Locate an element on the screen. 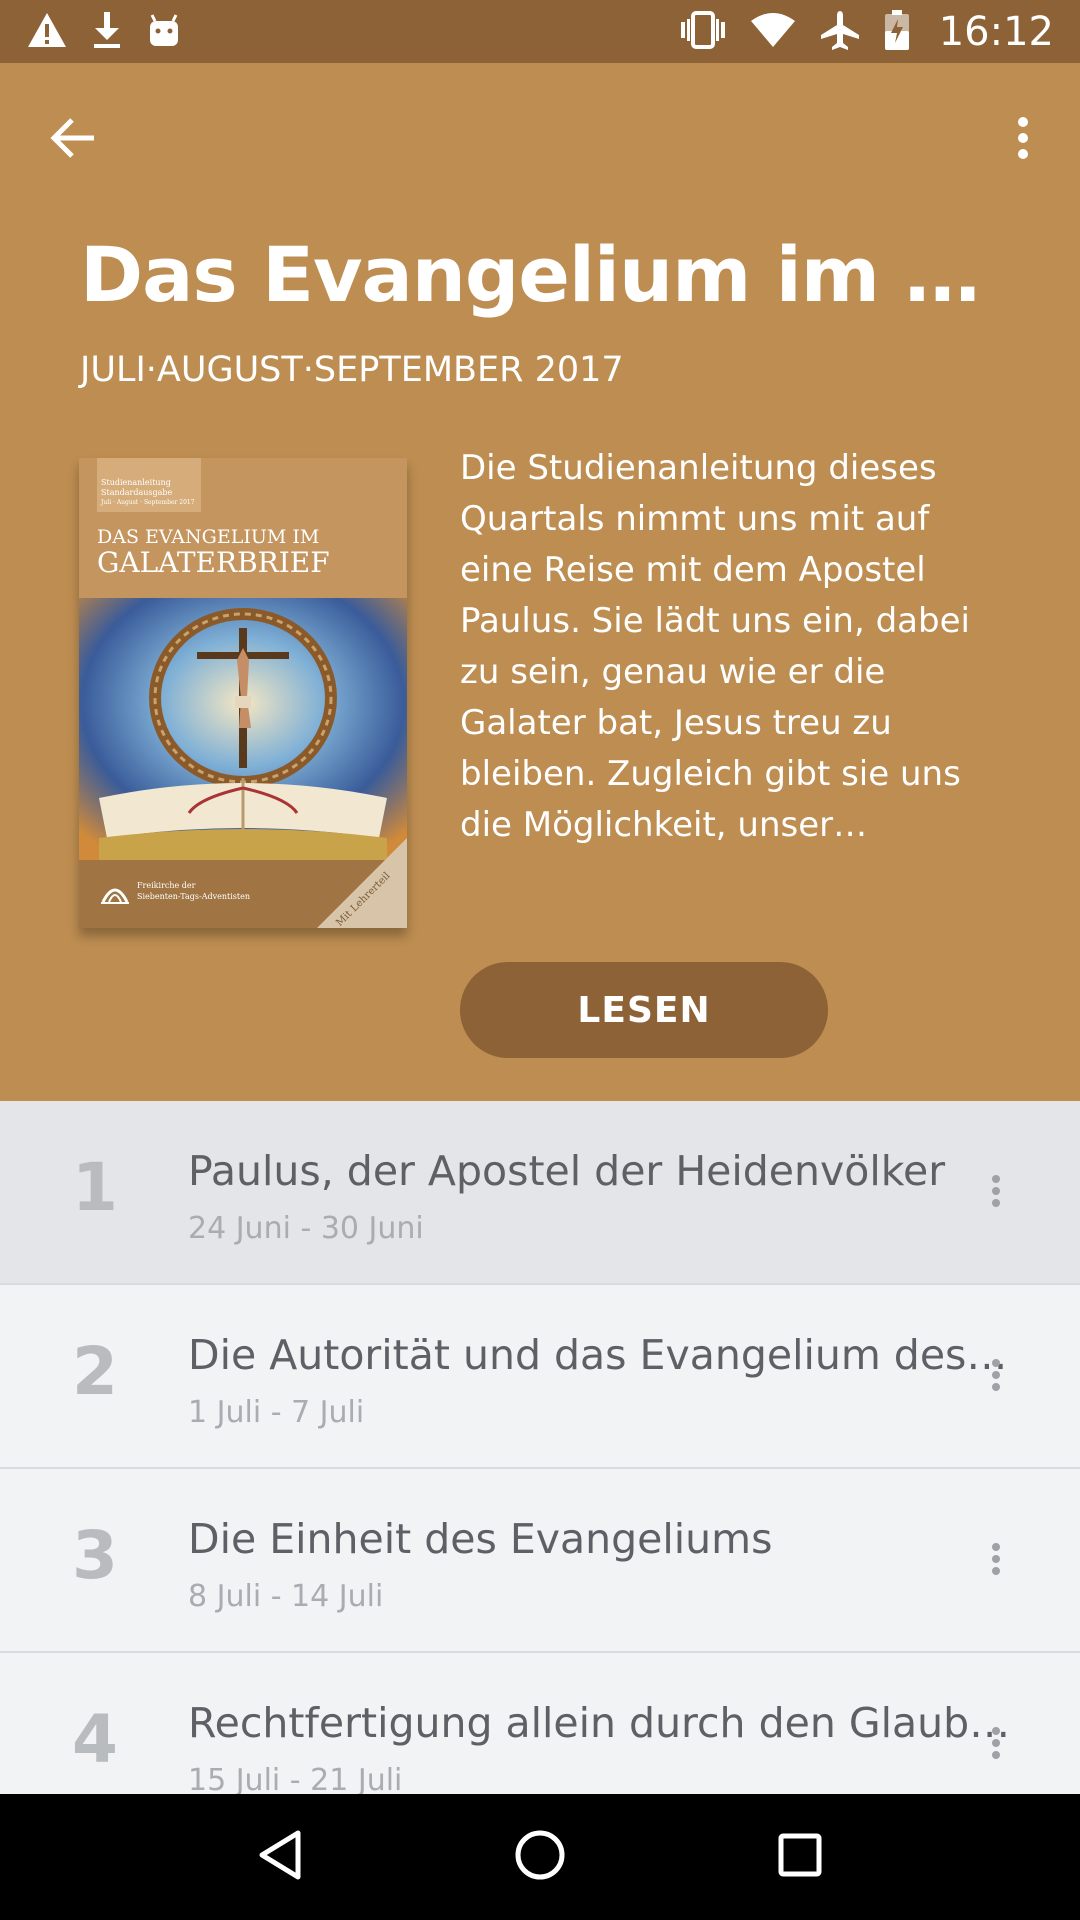 The width and height of the screenshot is (1080, 1920). status-bar-notifications is located at coordinates (104, 32).